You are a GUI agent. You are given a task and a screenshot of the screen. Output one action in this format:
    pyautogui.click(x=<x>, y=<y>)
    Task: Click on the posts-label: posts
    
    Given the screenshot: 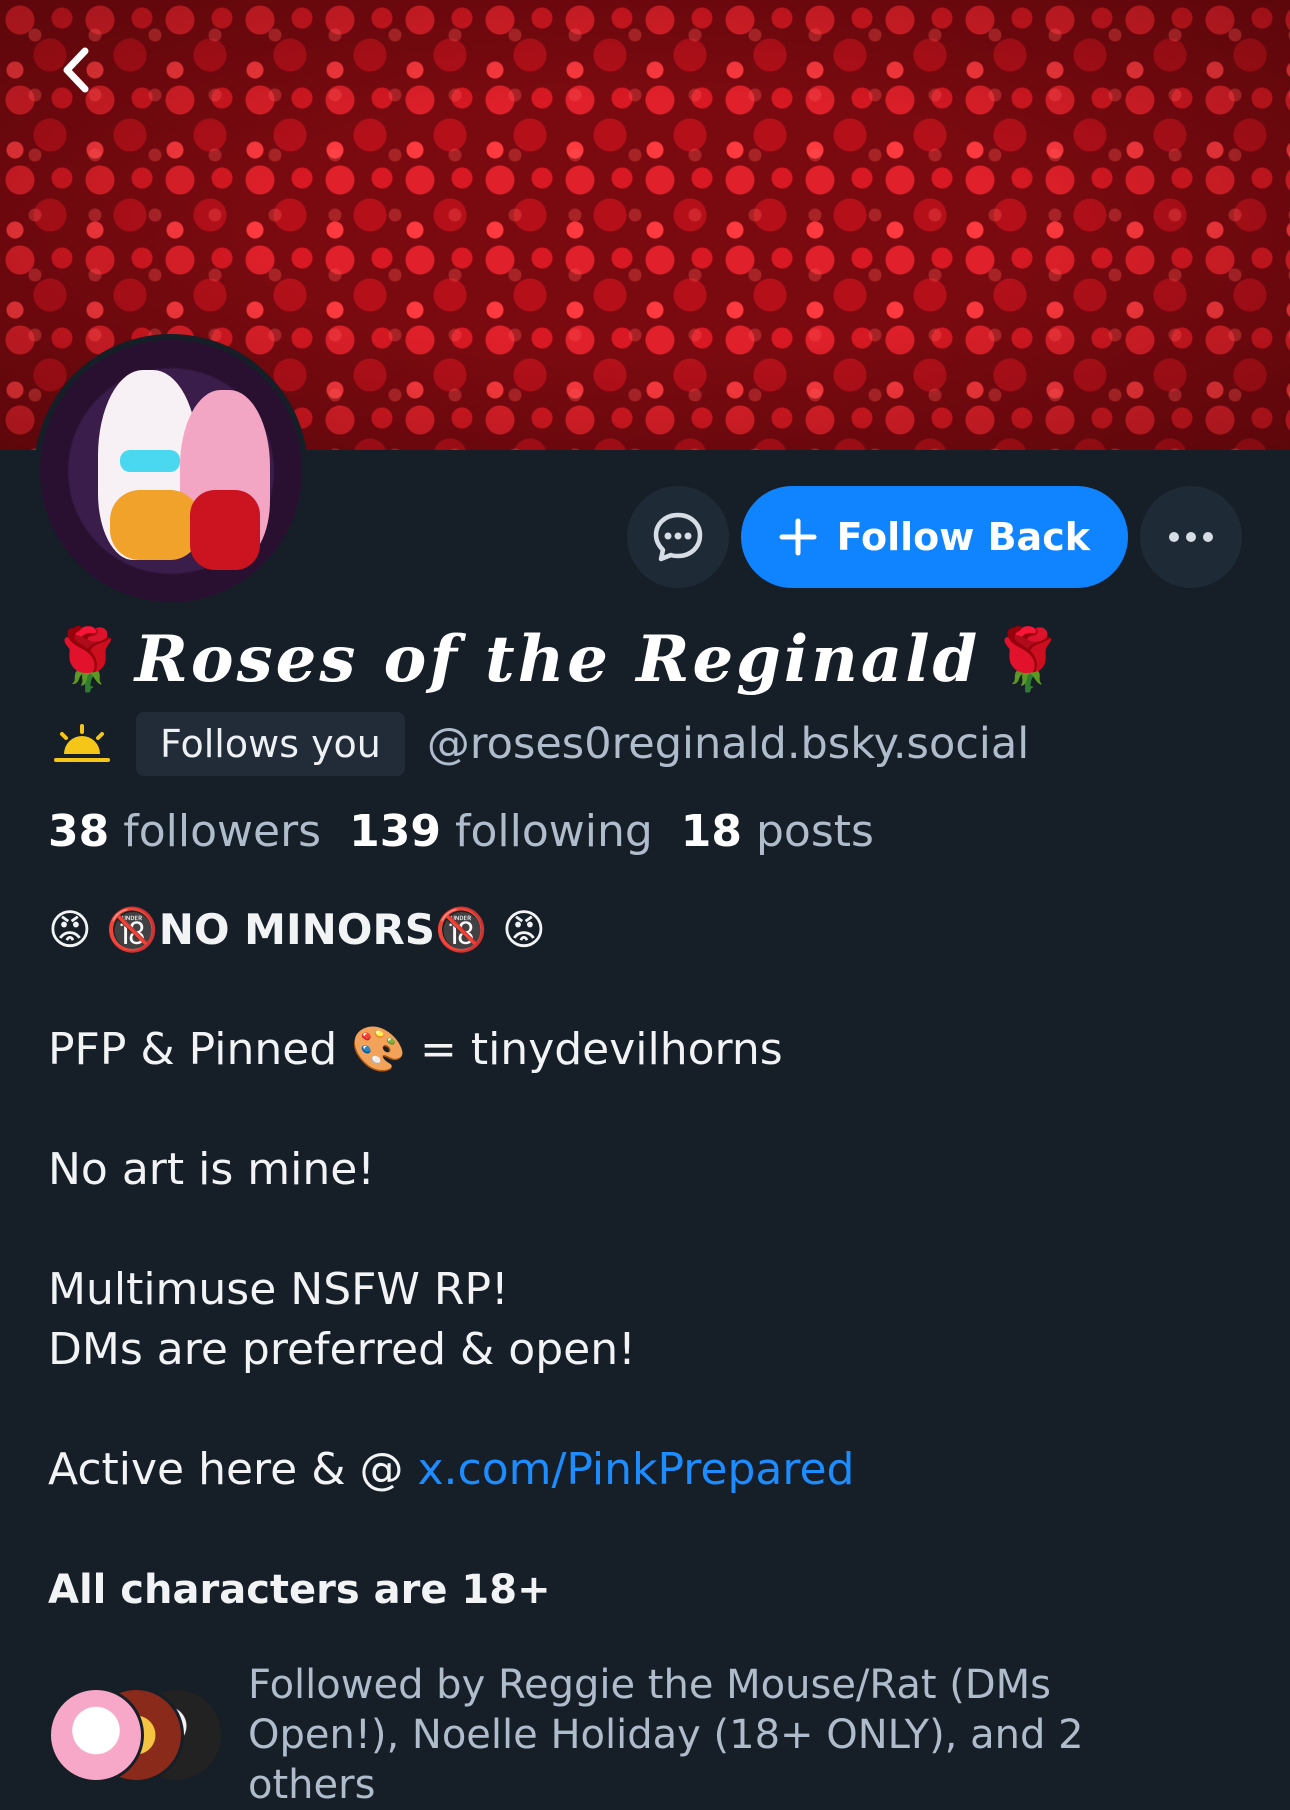 What is the action you would take?
    pyautogui.click(x=815, y=831)
    